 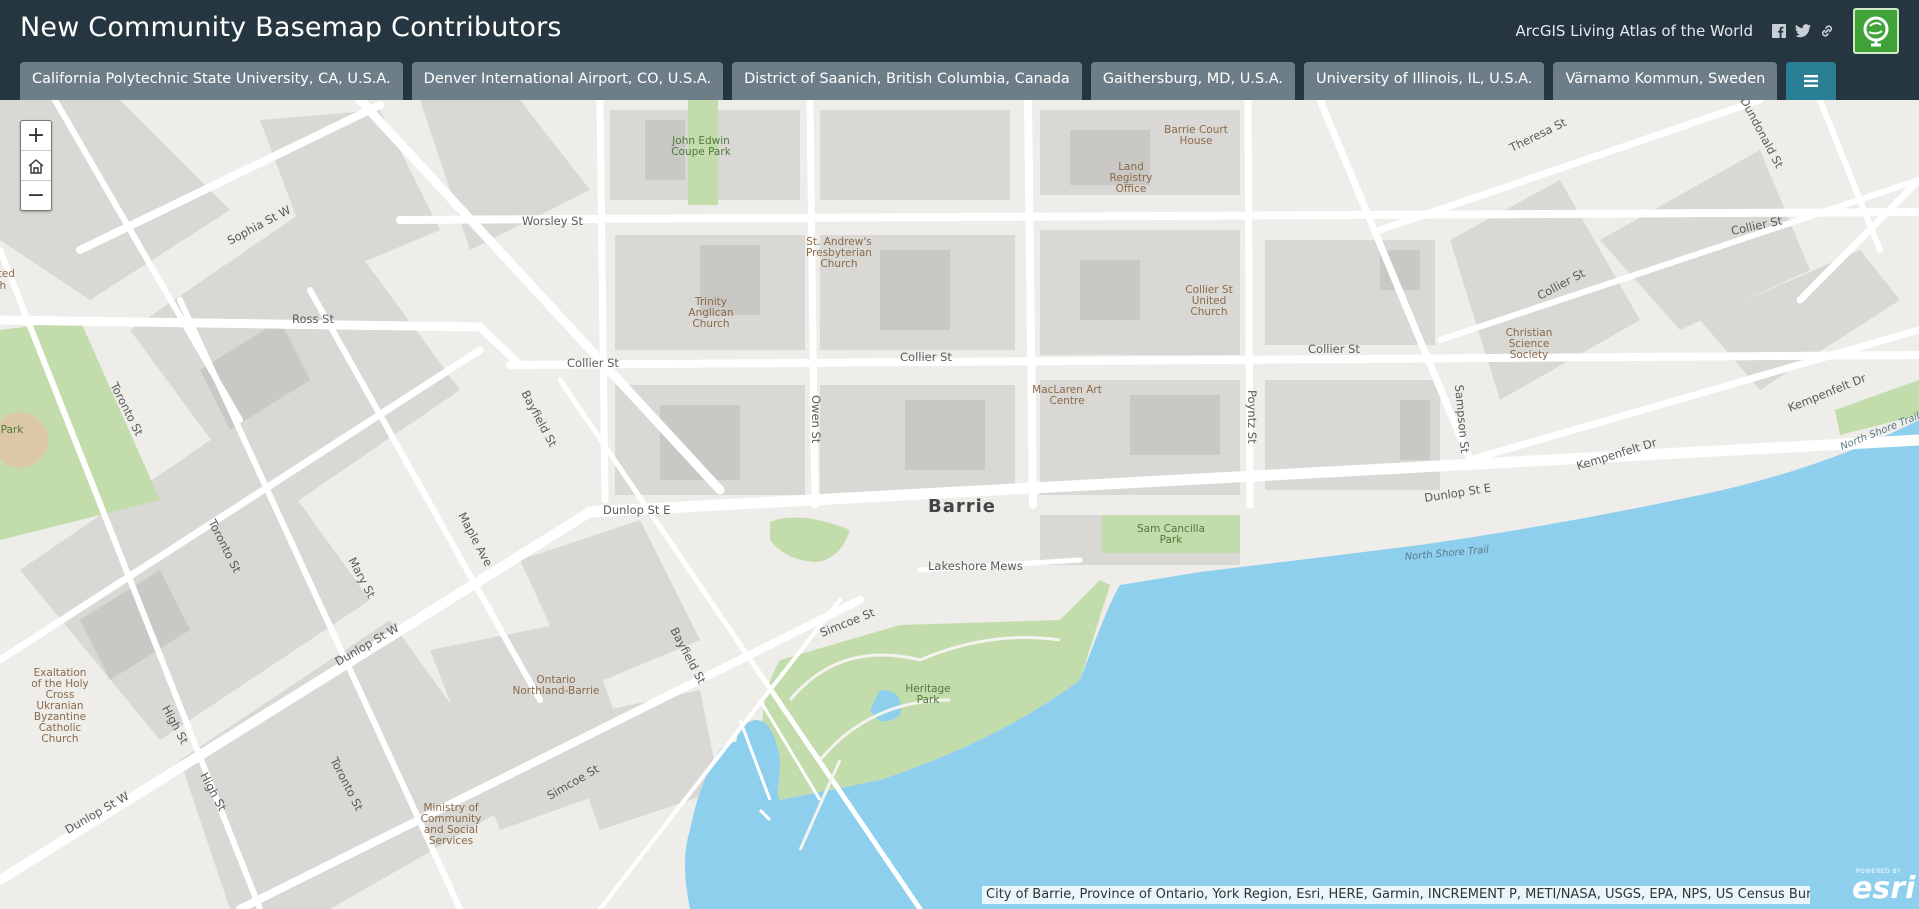 I want to click on street-label-collier-1: Collier St, so click(x=593, y=363).